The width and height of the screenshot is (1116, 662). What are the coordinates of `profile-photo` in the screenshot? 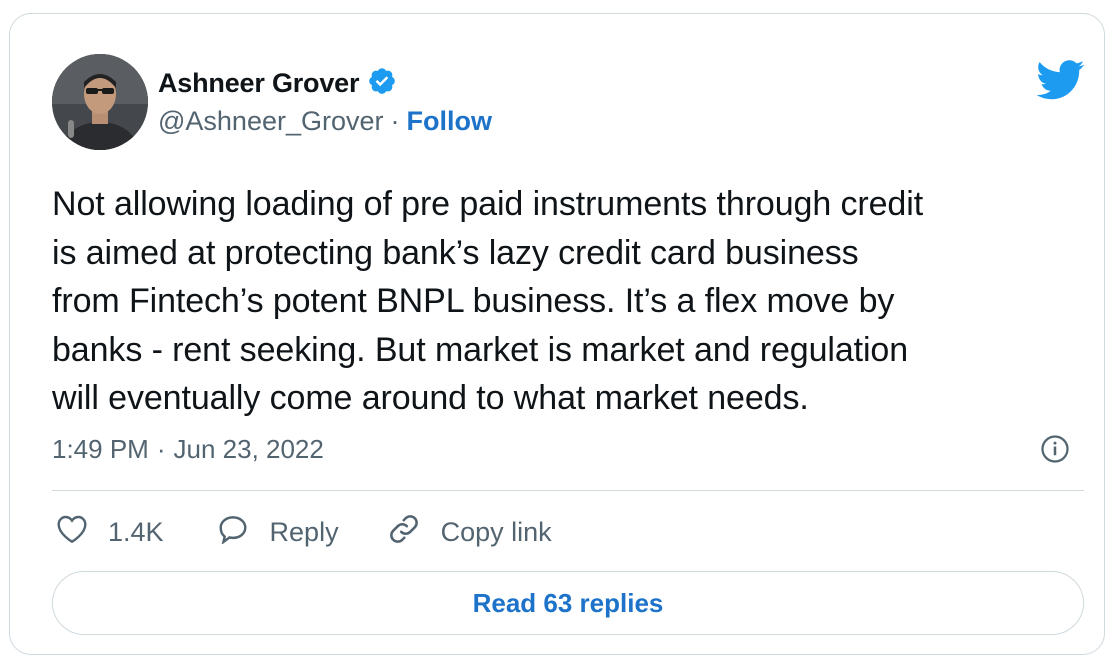 It's located at (100, 102).